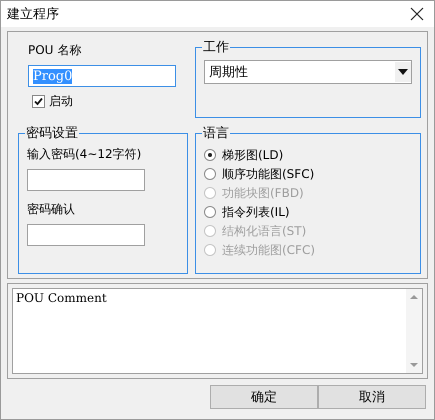  What do you see at coordinates (256, 212) in the screenshot?
I see `radio-label: 指令列表(IL)` at bounding box center [256, 212].